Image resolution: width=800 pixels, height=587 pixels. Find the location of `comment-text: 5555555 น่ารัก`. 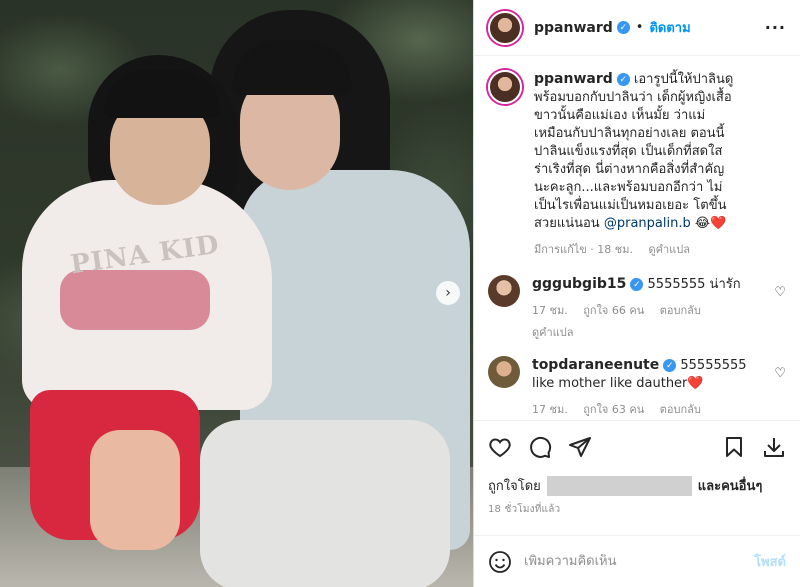

comment-text: 5555555 น่ารัก is located at coordinates (694, 284).